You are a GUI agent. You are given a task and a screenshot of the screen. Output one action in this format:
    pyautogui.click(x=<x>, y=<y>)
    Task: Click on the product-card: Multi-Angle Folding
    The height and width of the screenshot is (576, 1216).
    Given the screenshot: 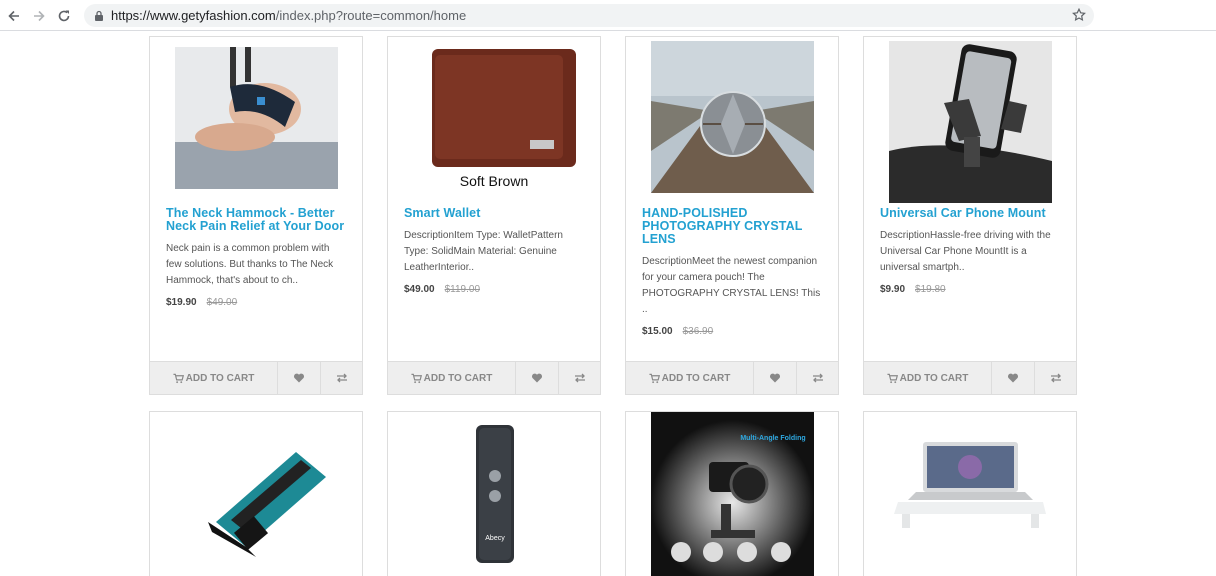 What is the action you would take?
    pyautogui.click(x=732, y=493)
    